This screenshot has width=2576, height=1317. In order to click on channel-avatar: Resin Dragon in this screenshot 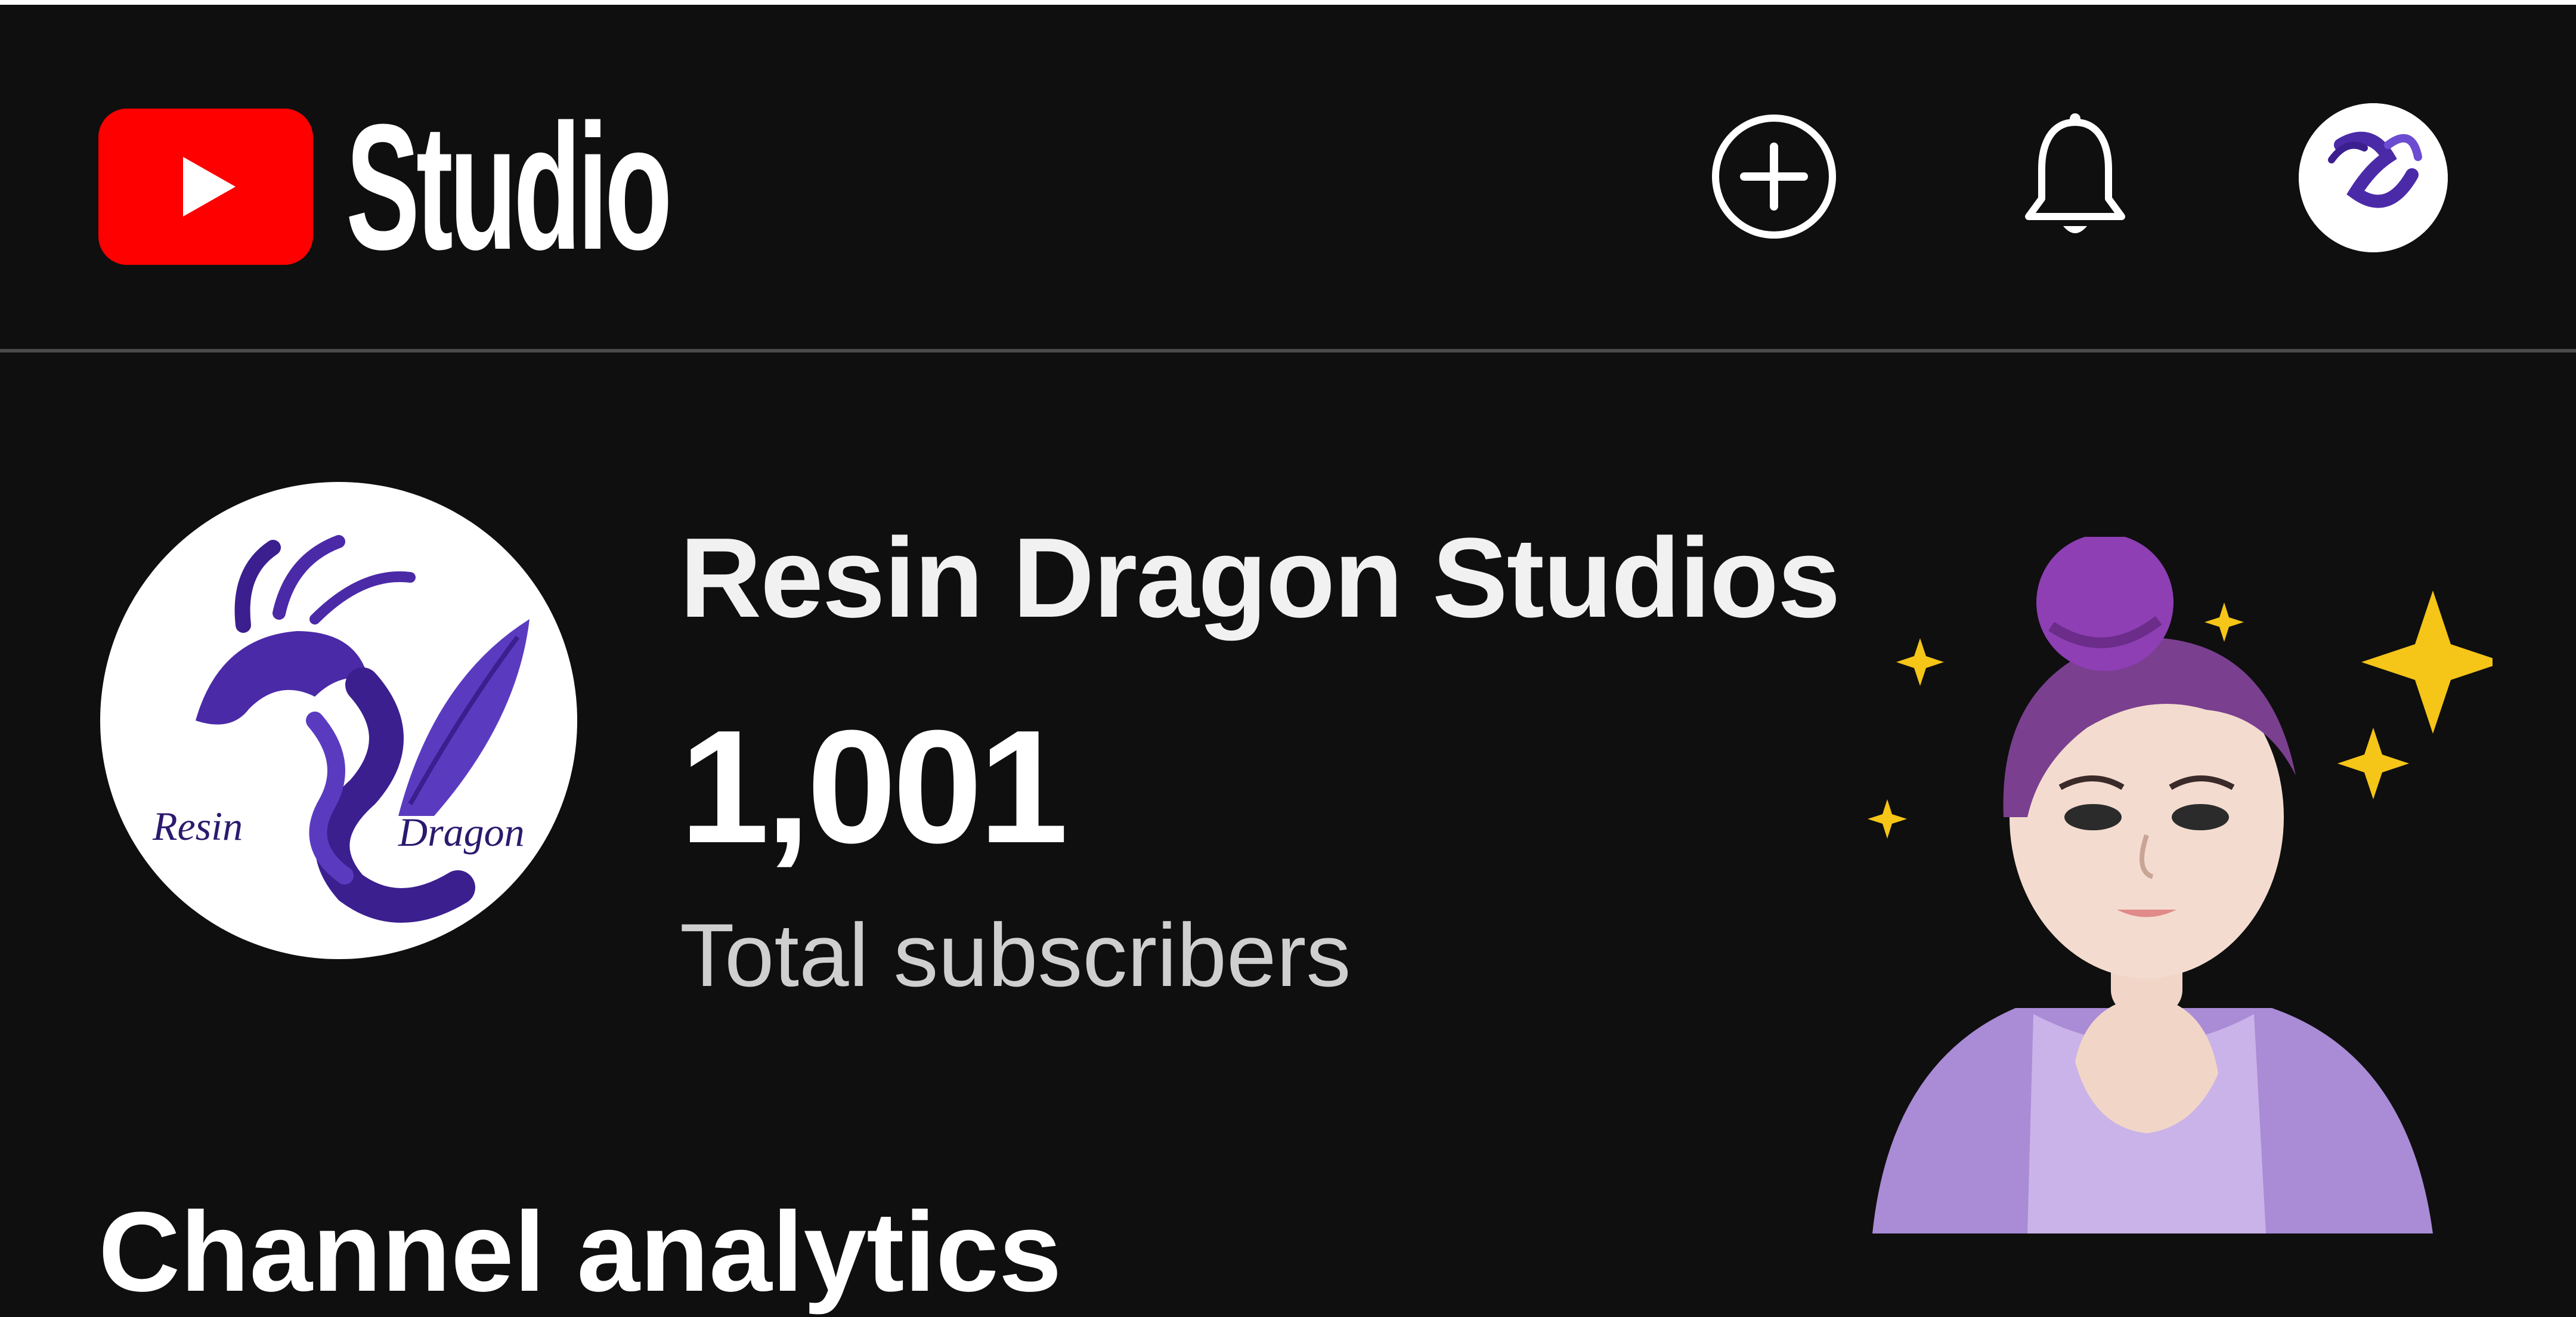, I will do `click(338, 720)`.